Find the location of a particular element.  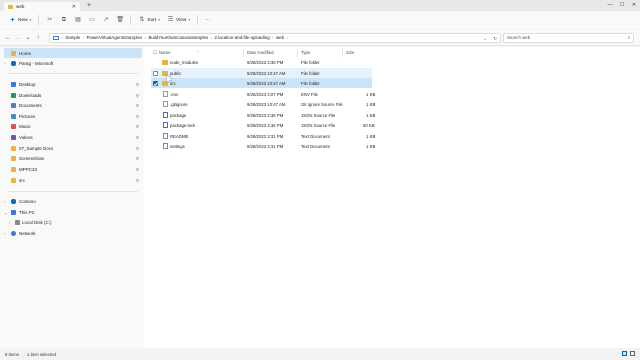

back-arrow-icon: ← is located at coordinates (8, 38).